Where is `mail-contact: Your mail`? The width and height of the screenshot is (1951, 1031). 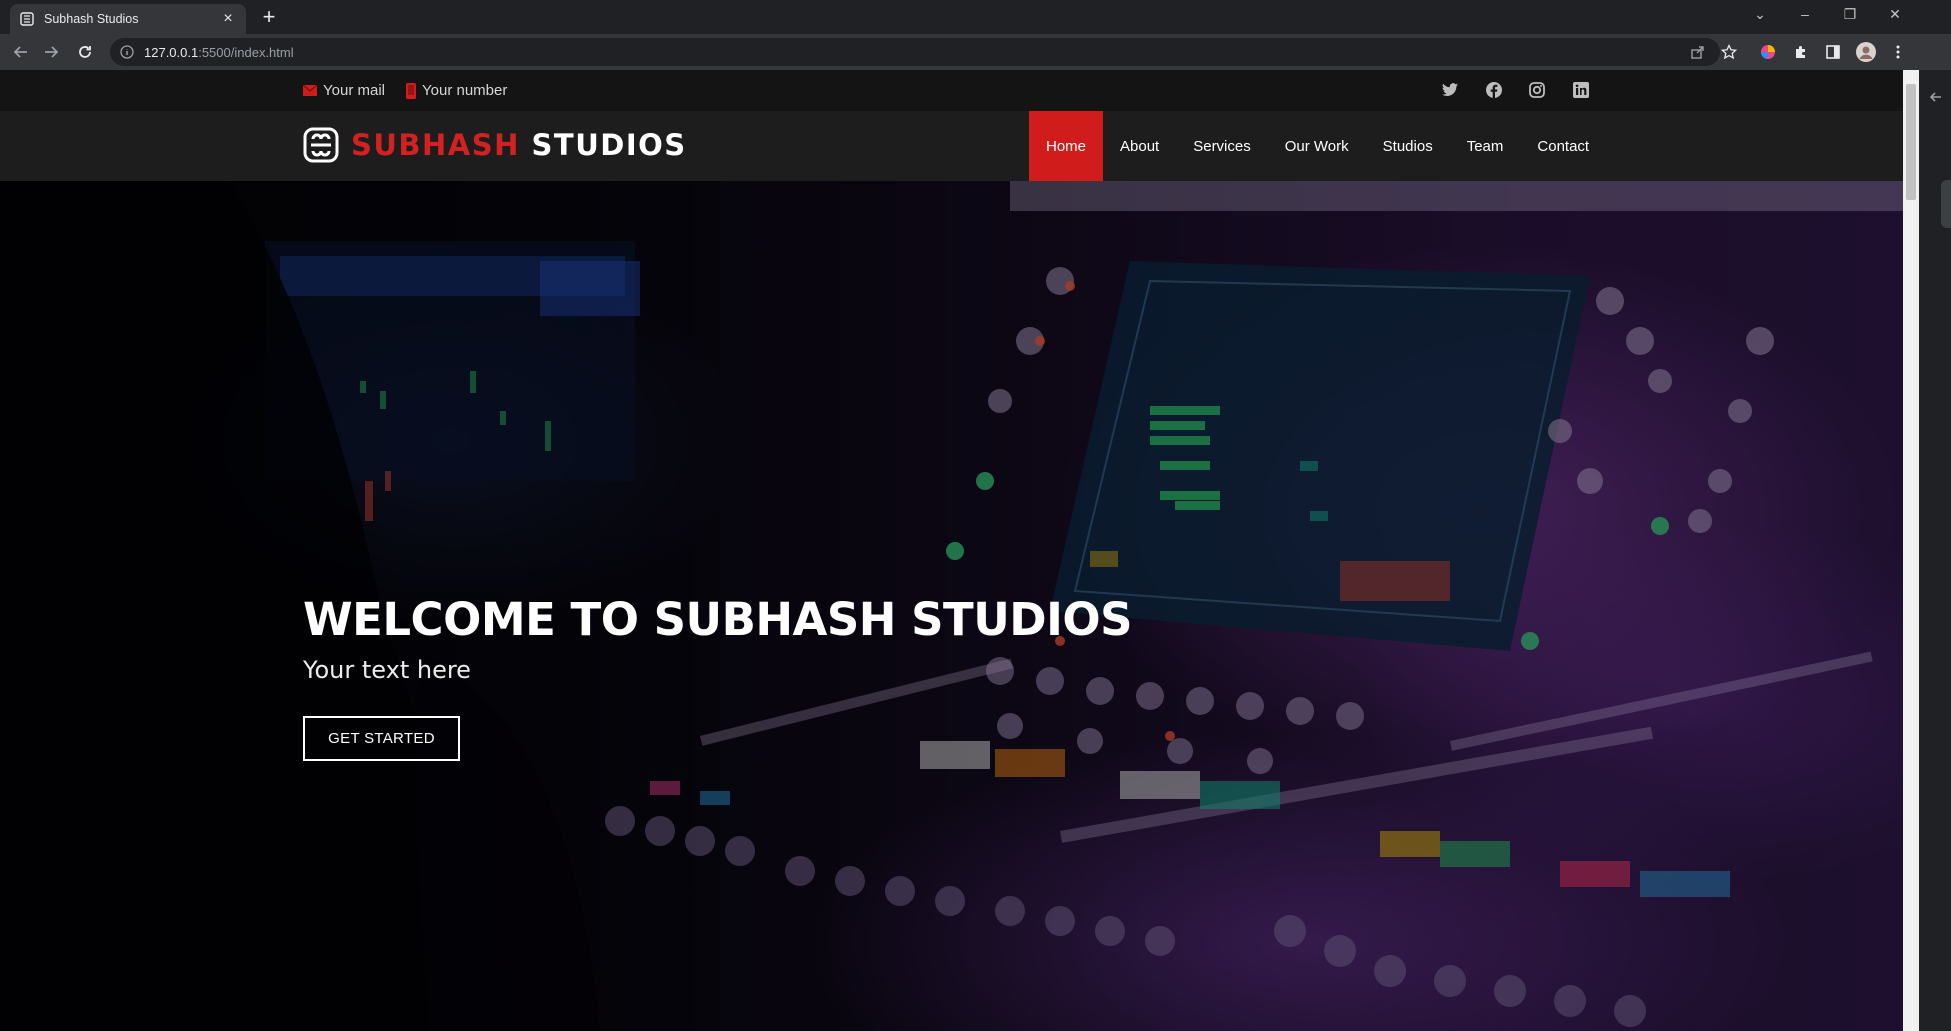 mail-contact: Your mail is located at coordinates (344, 90).